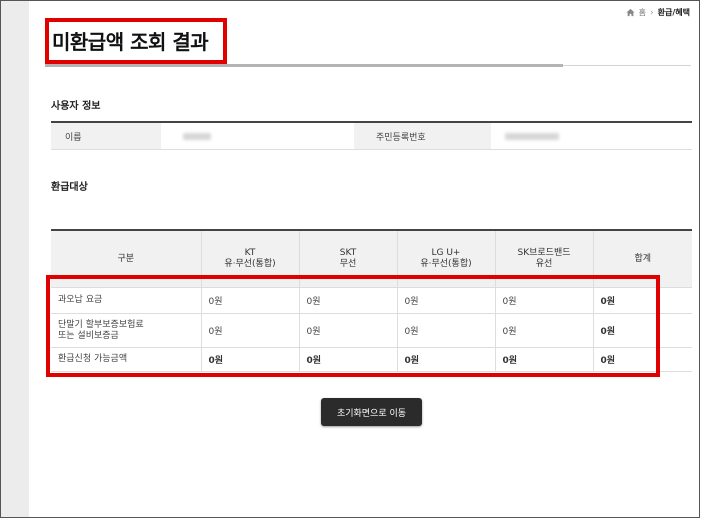 This screenshot has width=702, height=520. What do you see at coordinates (126, 300) in the screenshot?
I see `row-label: 과오납 요금` at bounding box center [126, 300].